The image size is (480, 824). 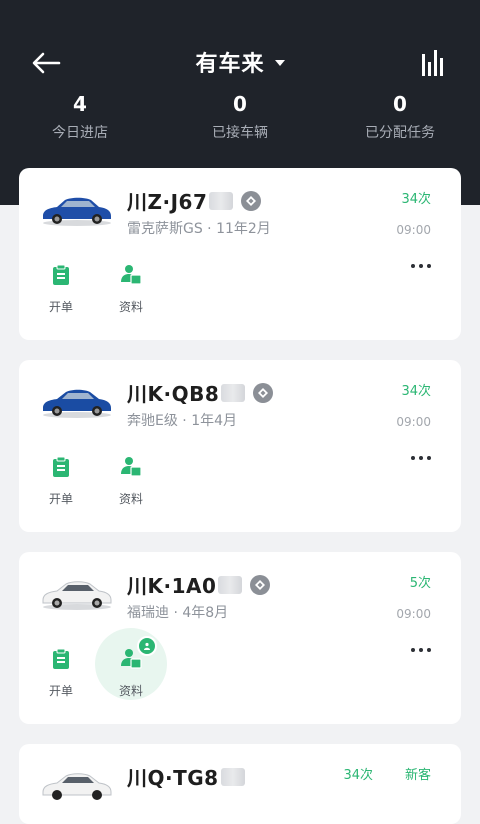 I want to click on plate-number: 川Q·TG8, so click(x=186, y=776).